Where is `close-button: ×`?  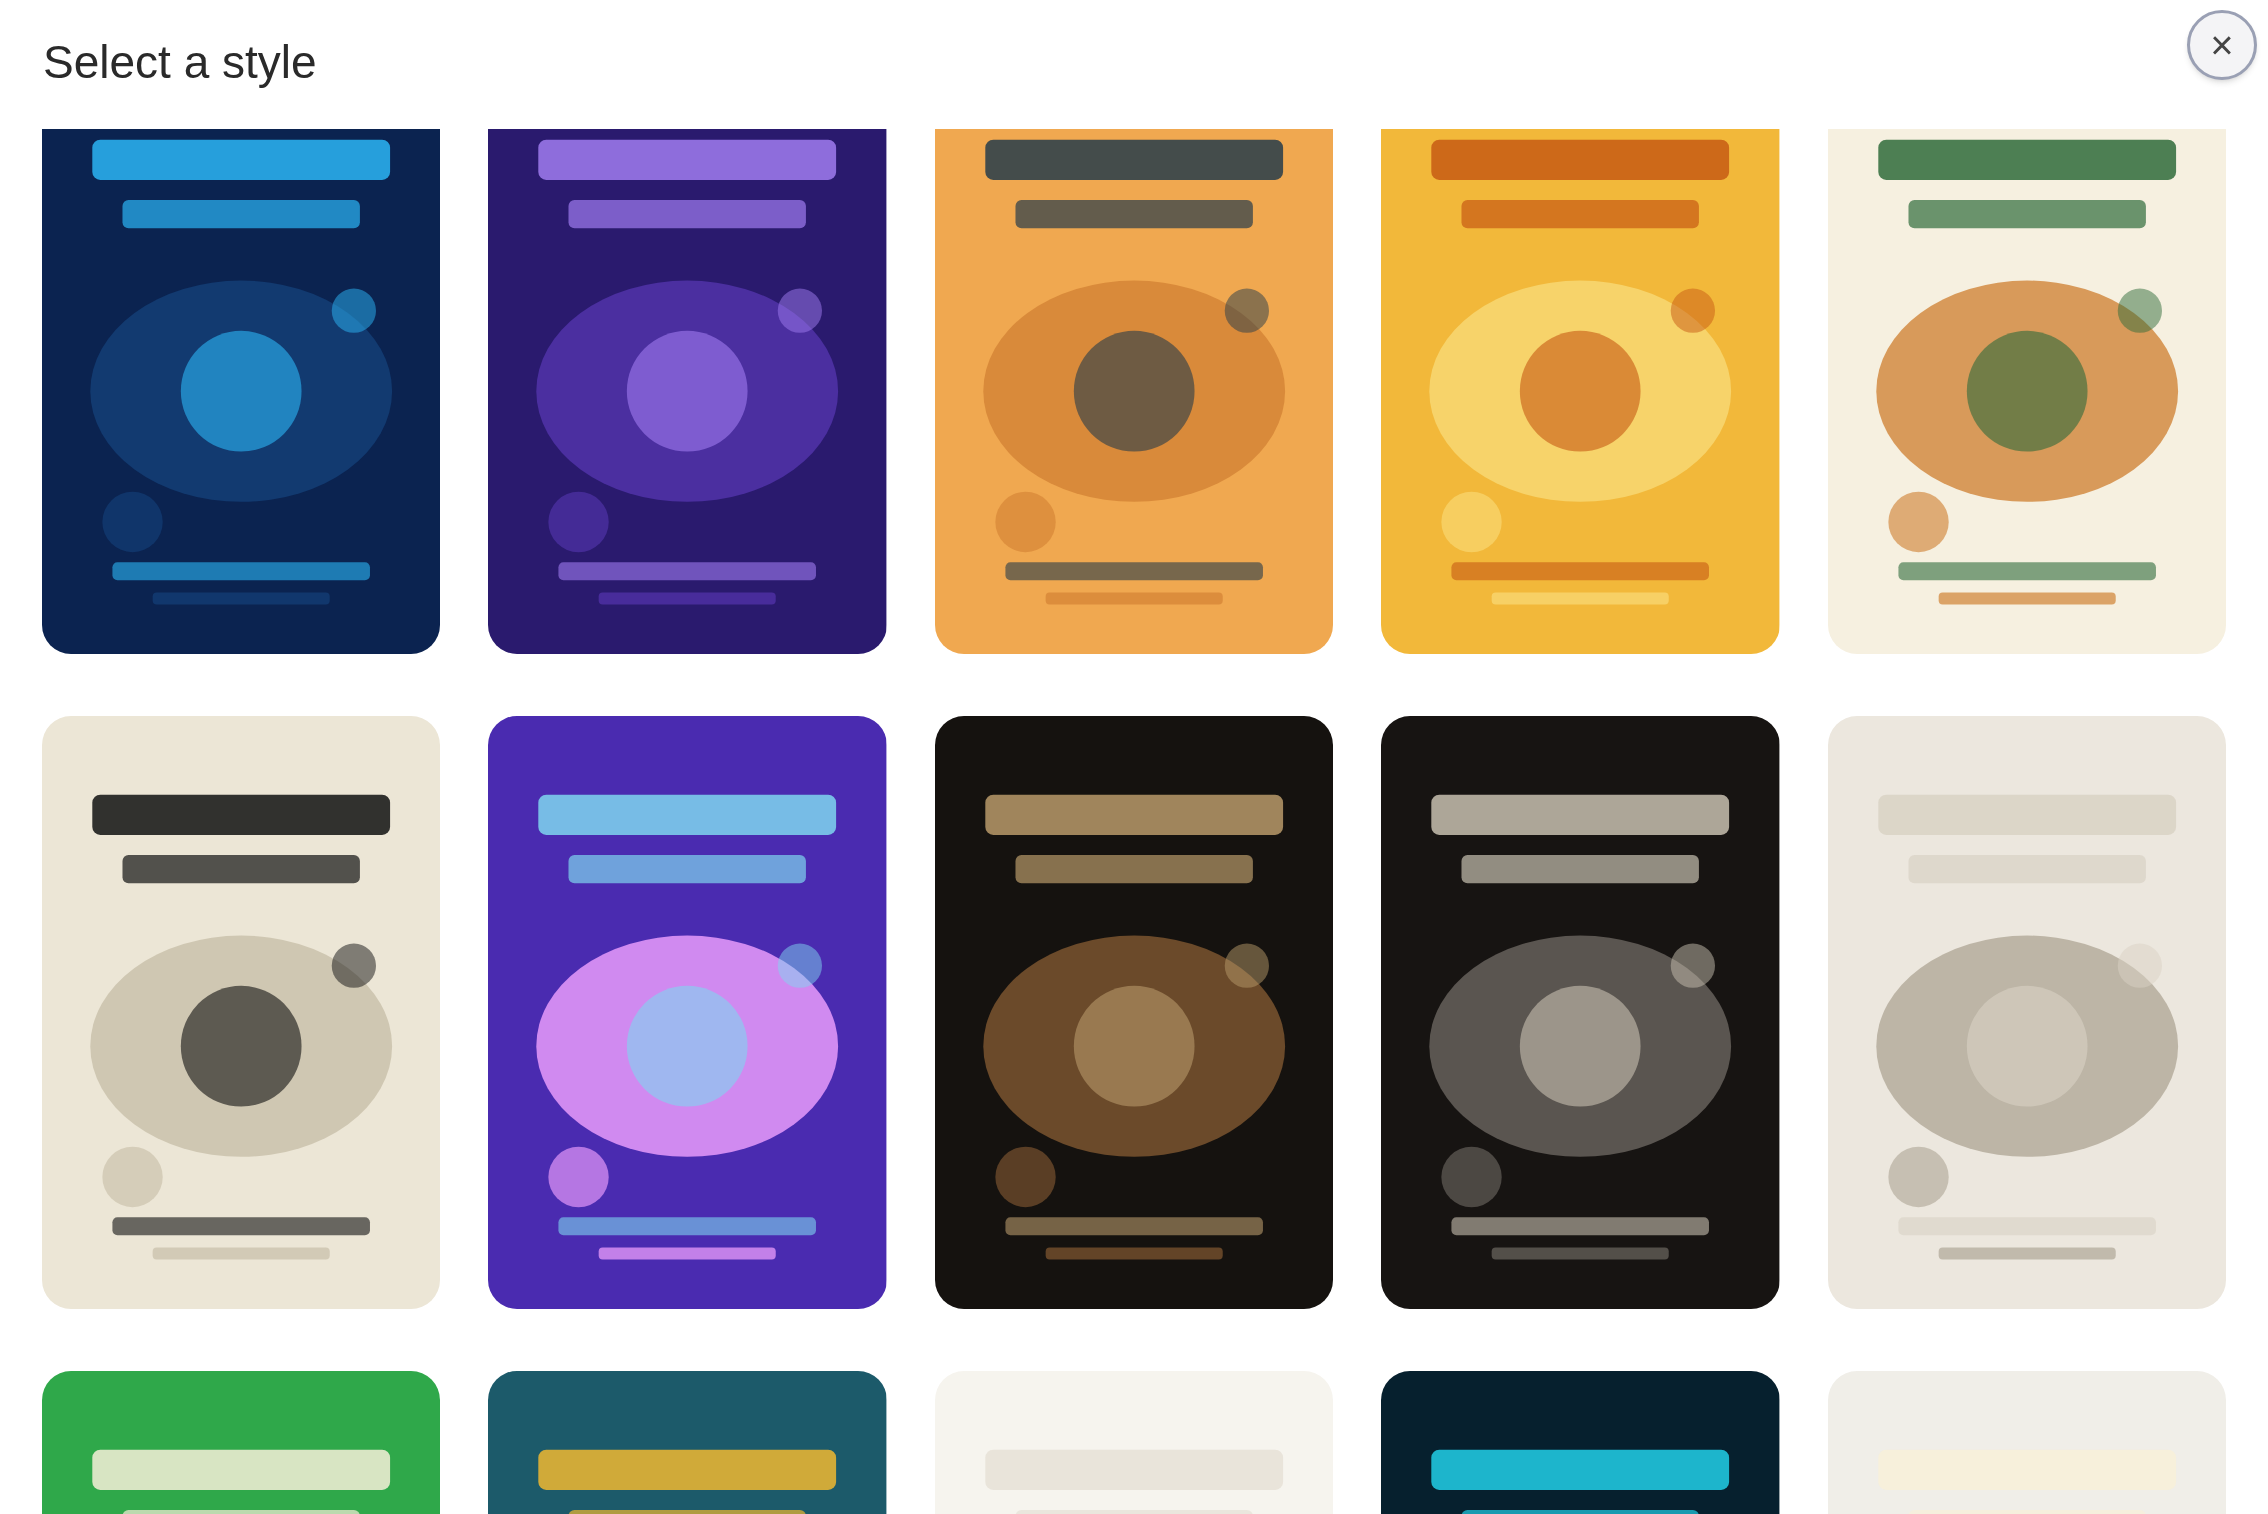 close-button: × is located at coordinates (2222, 45).